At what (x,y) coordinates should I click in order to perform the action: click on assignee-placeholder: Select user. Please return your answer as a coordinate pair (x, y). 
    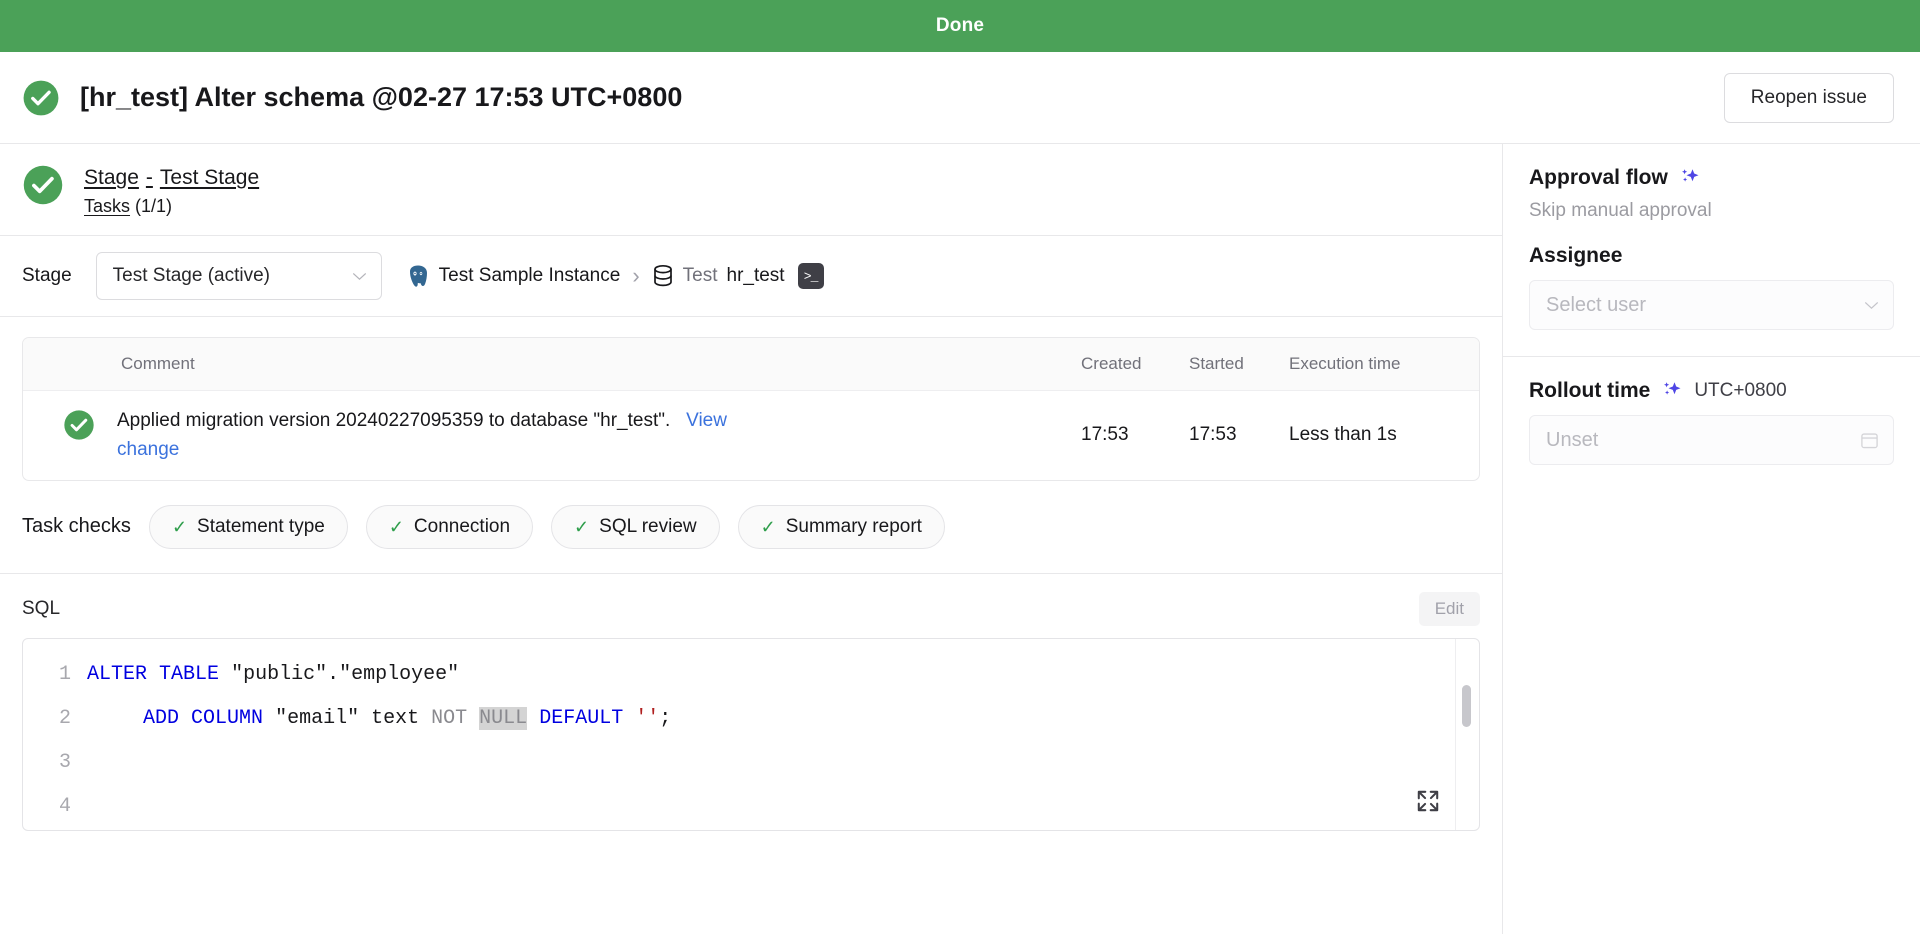
    Looking at the image, I should click on (1596, 304).